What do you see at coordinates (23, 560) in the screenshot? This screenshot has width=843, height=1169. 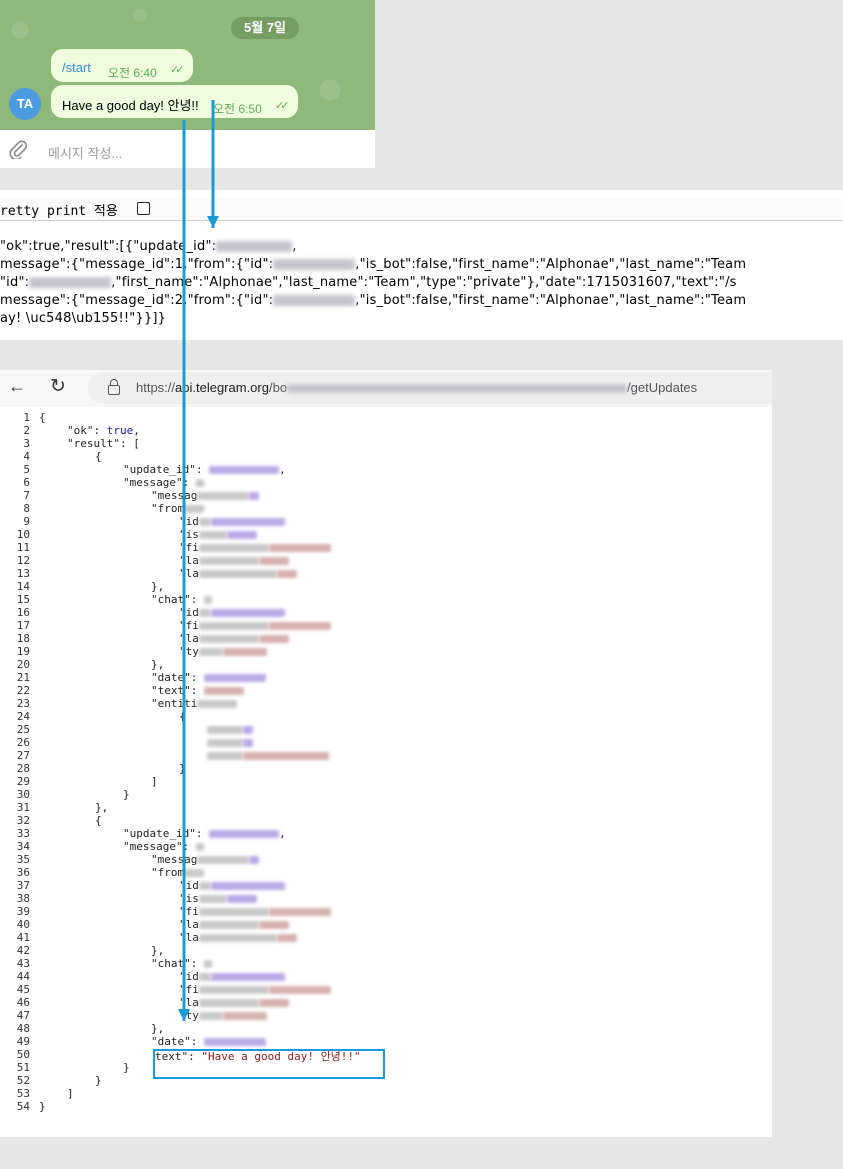 I see `line-number: 12` at bounding box center [23, 560].